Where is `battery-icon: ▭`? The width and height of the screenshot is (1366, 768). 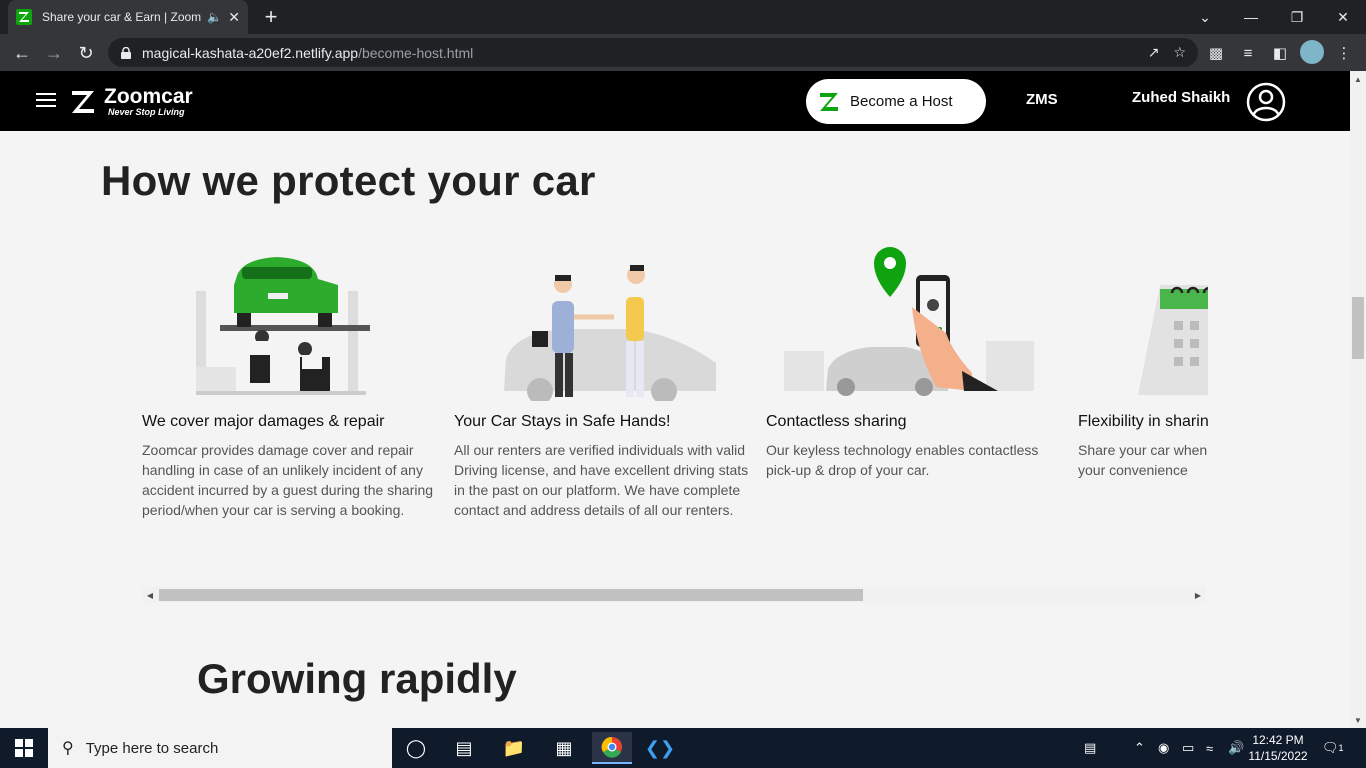
battery-icon: ▭ is located at coordinates (1188, 748).